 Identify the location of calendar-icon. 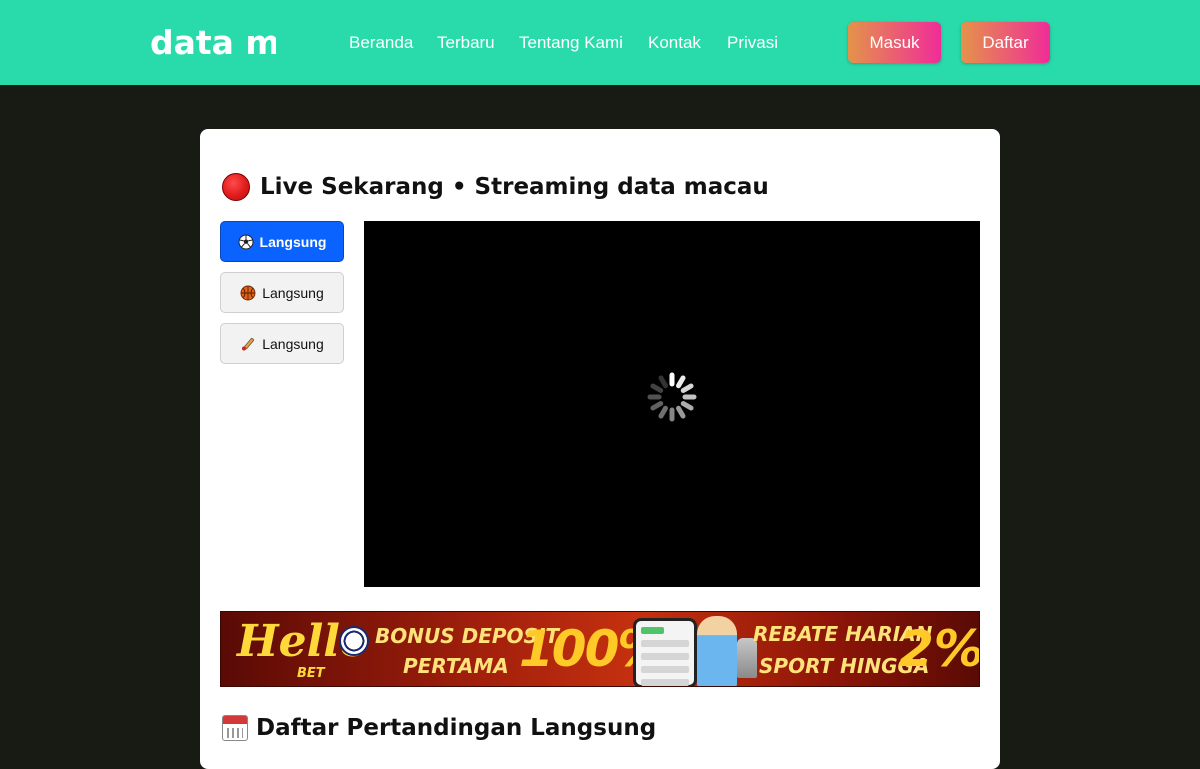
(235, 728).